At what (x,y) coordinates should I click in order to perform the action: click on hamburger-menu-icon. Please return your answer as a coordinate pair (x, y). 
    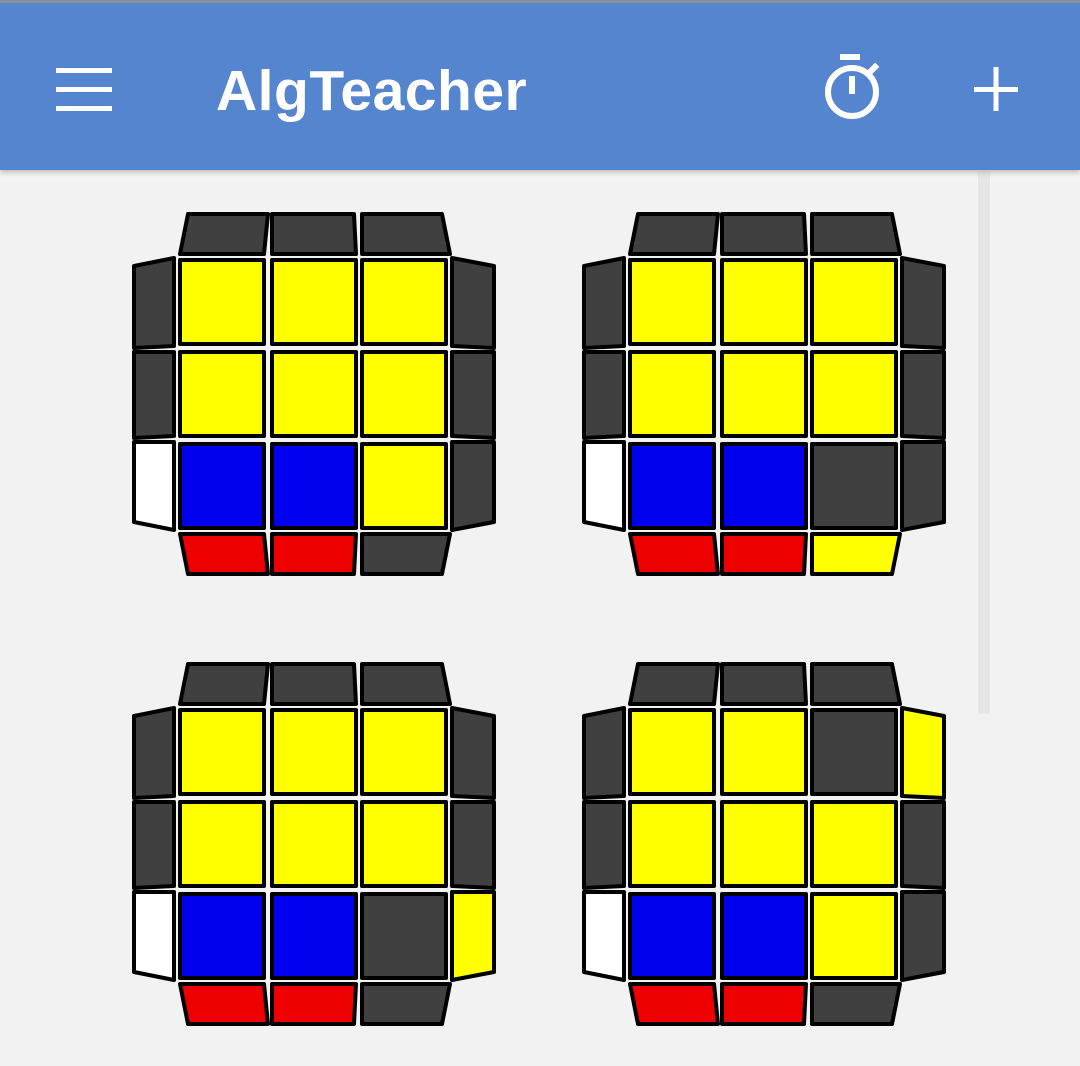
    Looking at the image, I should click on (84, 89).